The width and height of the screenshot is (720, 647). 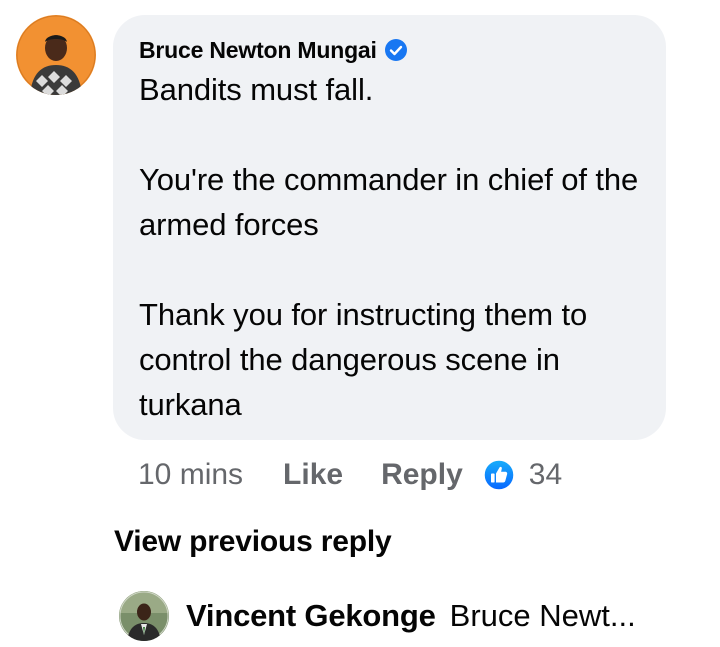 I want to click on verified-badge-icon, so click(x=395, y=50).